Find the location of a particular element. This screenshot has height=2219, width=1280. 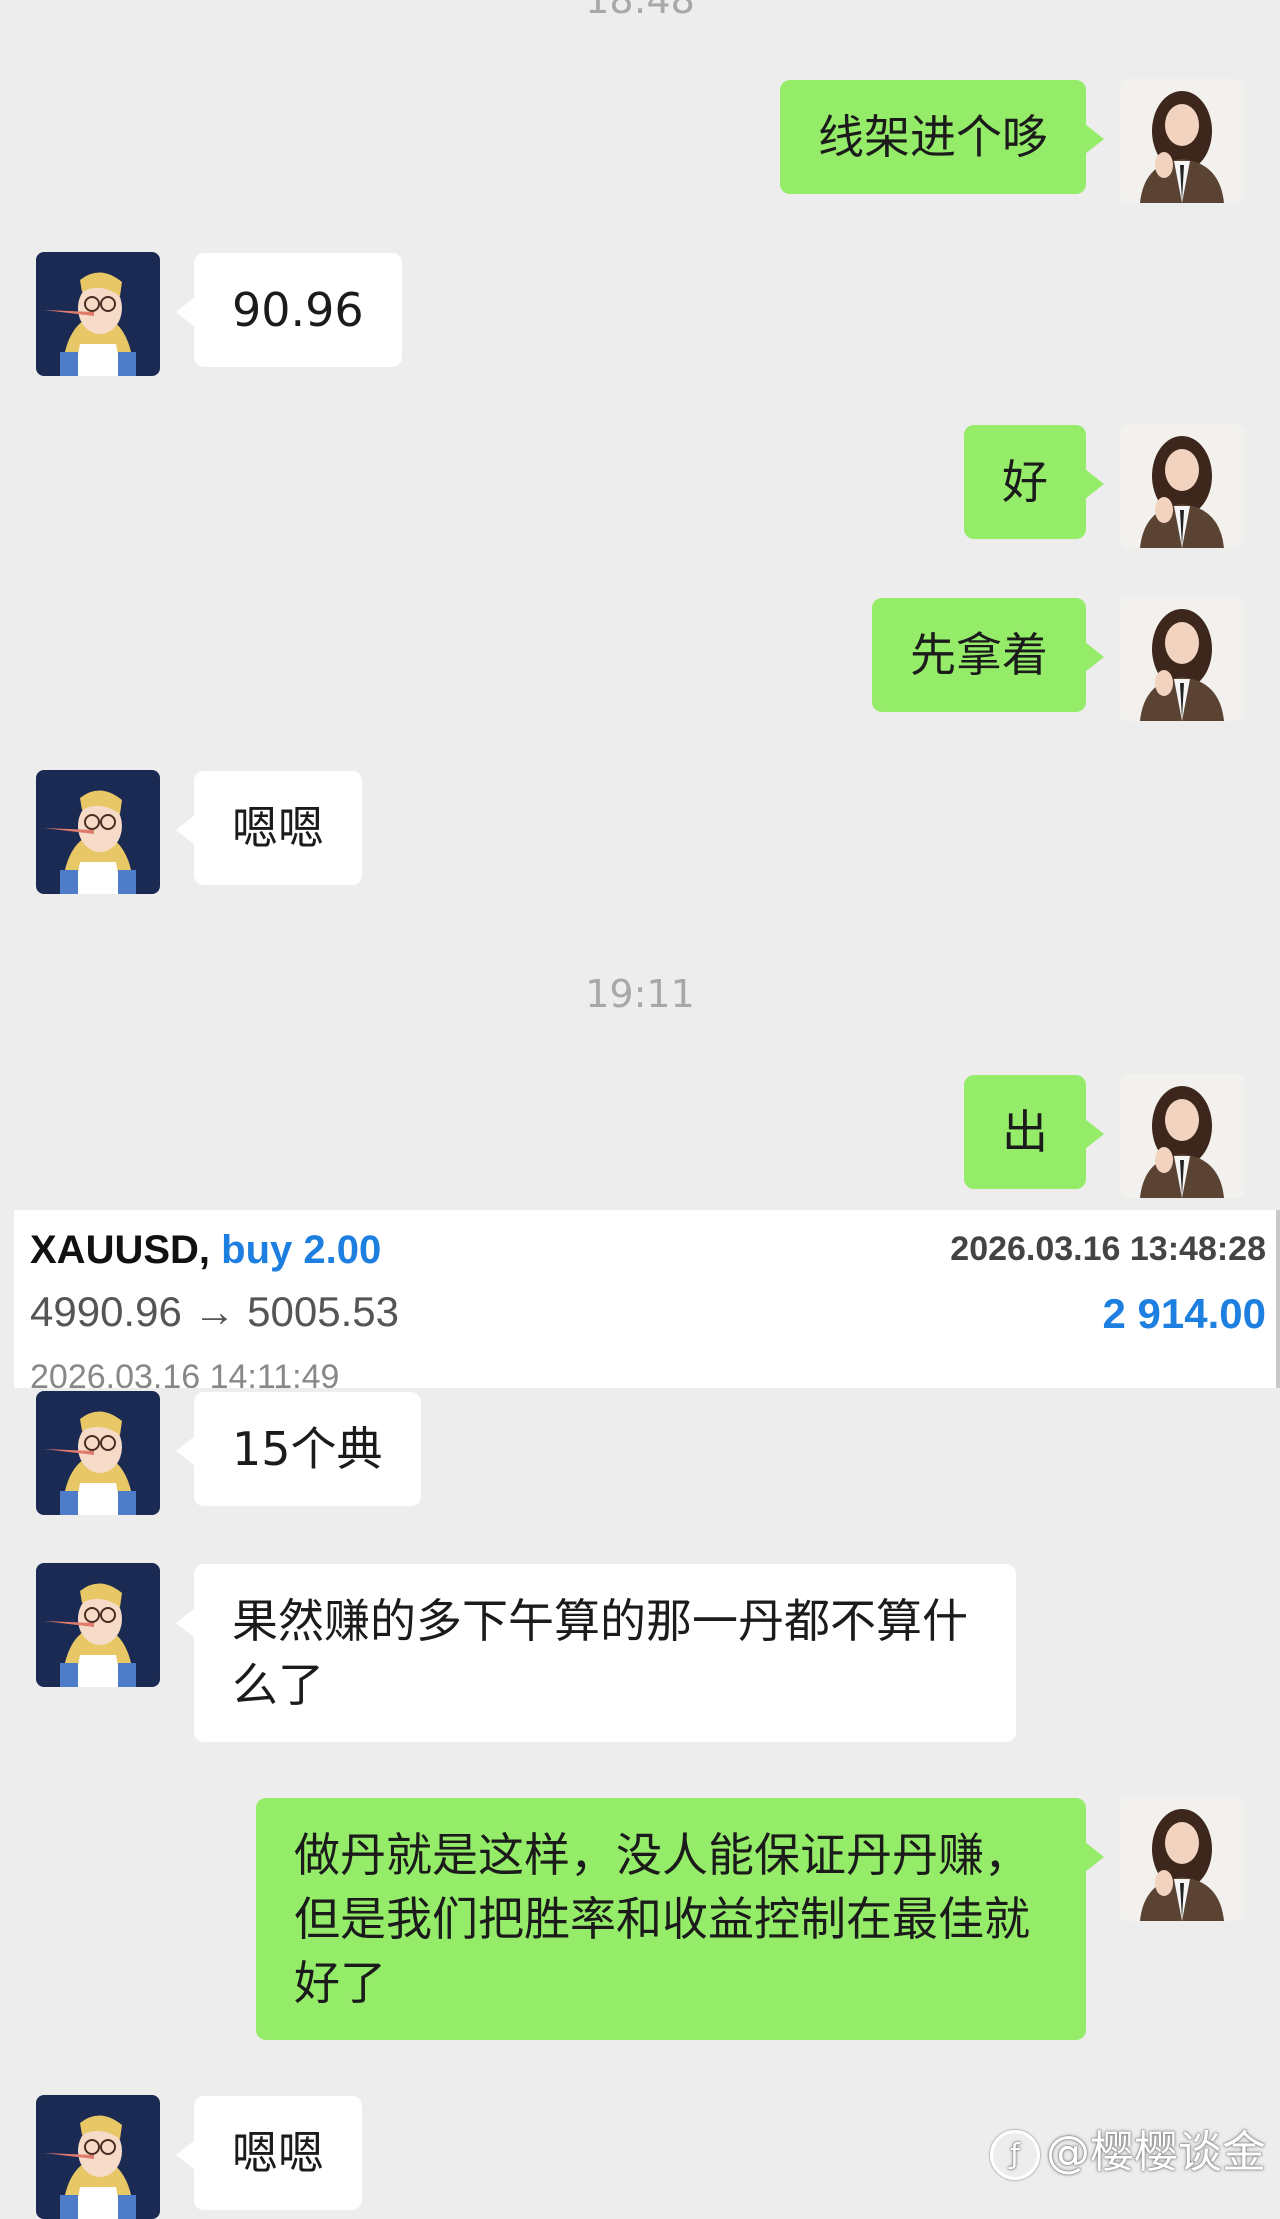

timestamp: 19:11 is located at coordinates (640, 994).